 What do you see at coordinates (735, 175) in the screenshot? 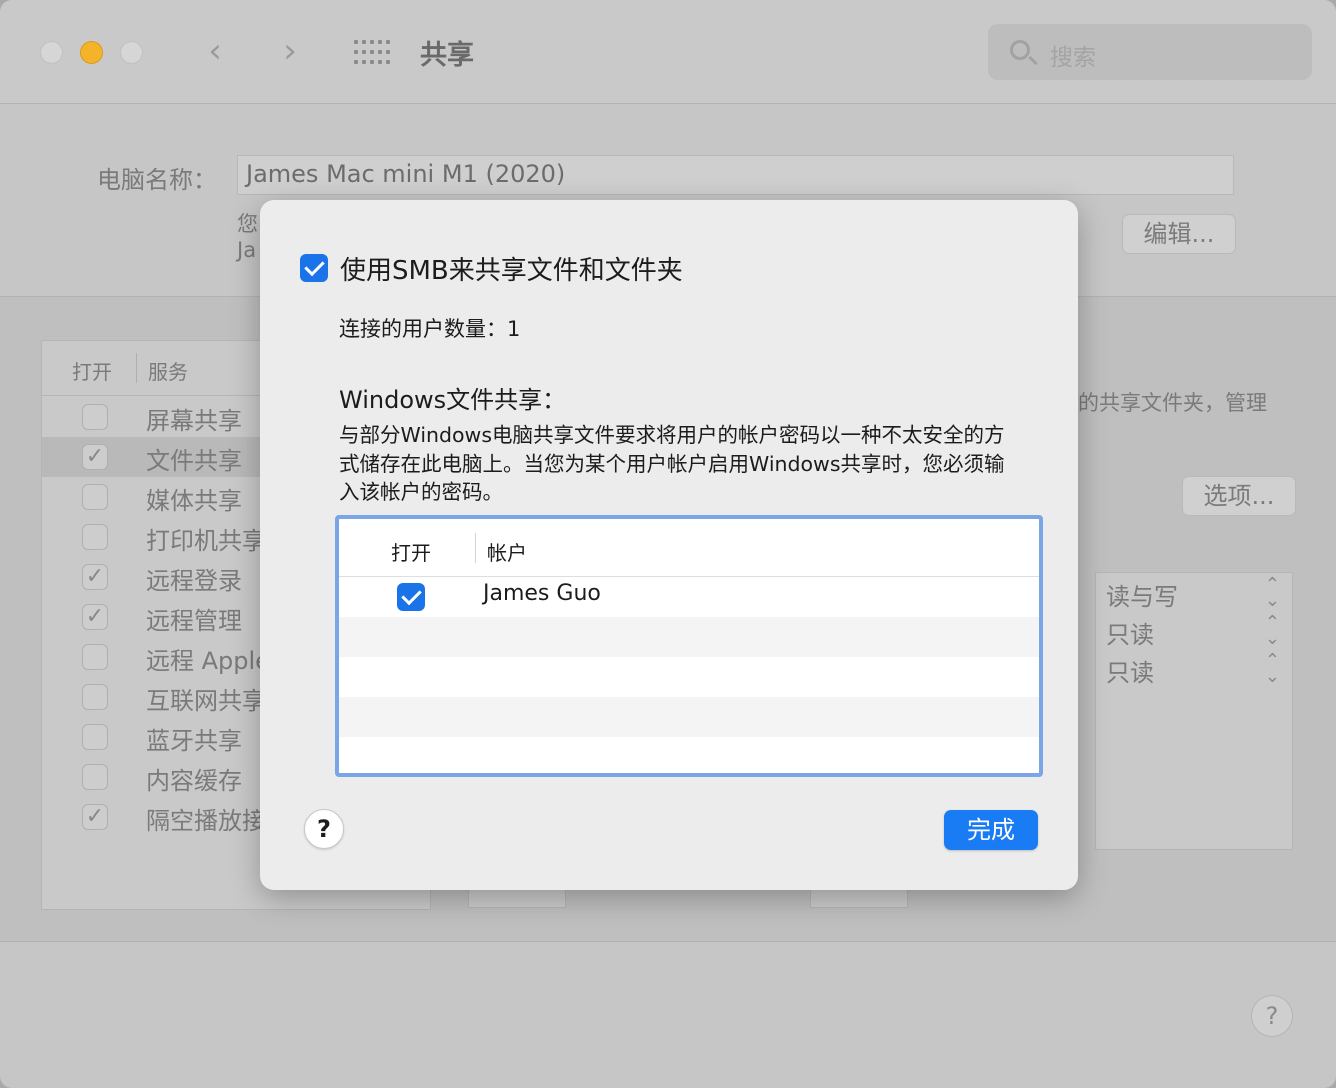
I see `computer-name-input: James Mac mini M1 (2020)` at bounding box center [735, 175].